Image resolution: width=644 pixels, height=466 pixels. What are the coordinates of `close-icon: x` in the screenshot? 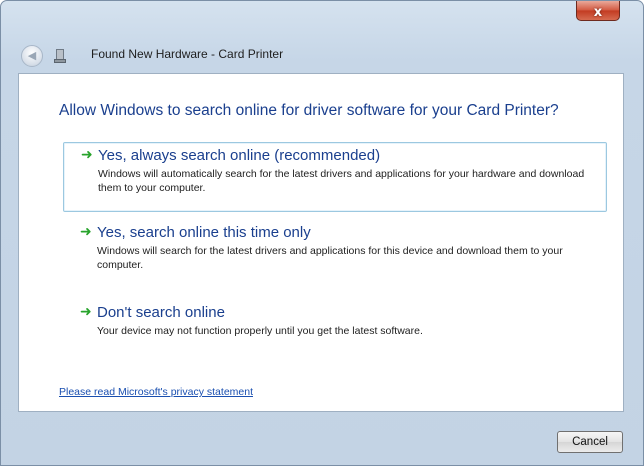 It's located at (598, 12).